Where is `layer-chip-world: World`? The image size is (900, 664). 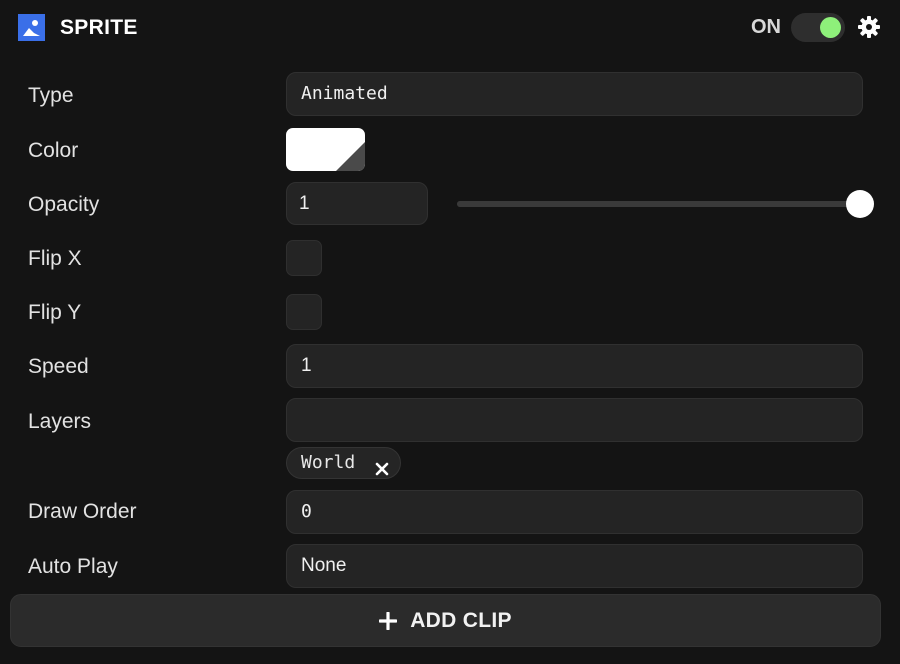
layer-chip-world: World is located at coordinates (343, 463).